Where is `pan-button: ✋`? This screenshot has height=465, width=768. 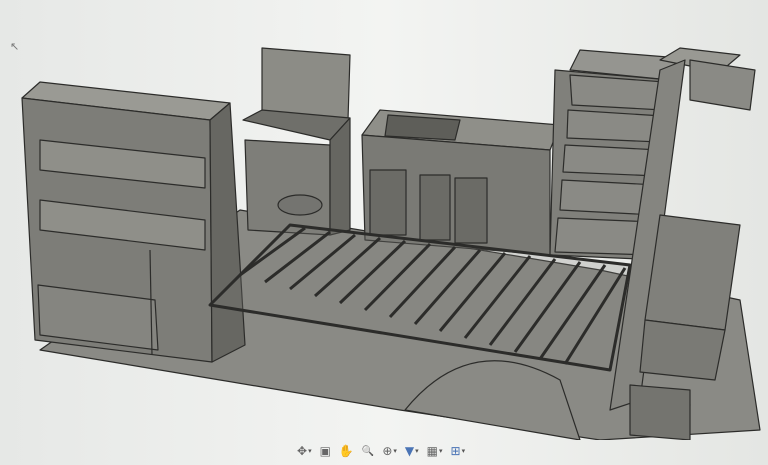 pan-button: ✋ is located at coordinates (346, 451).